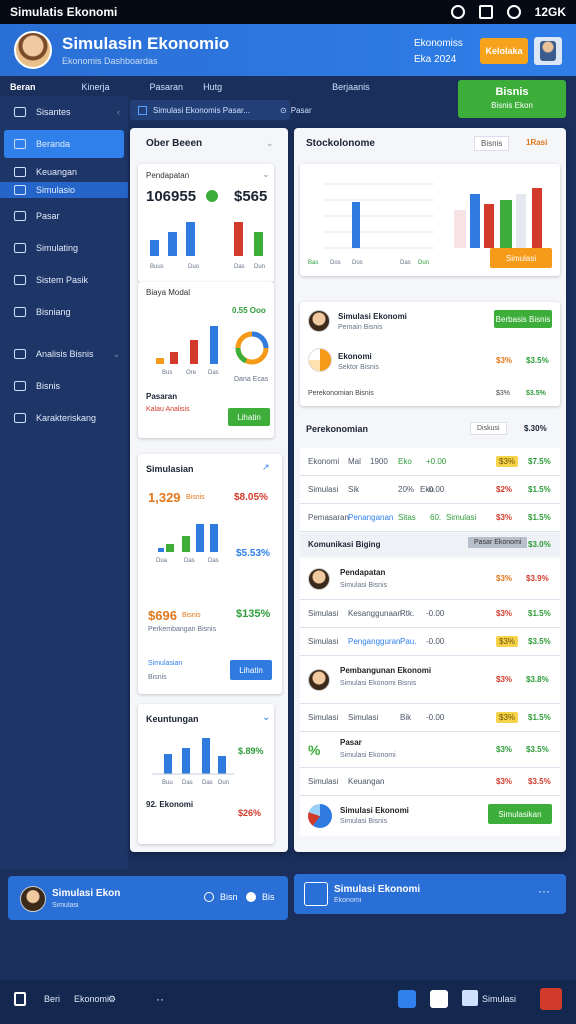  Describe the element at coordinates (142, 110) in the screenshot. I see `search-icon` at that location.